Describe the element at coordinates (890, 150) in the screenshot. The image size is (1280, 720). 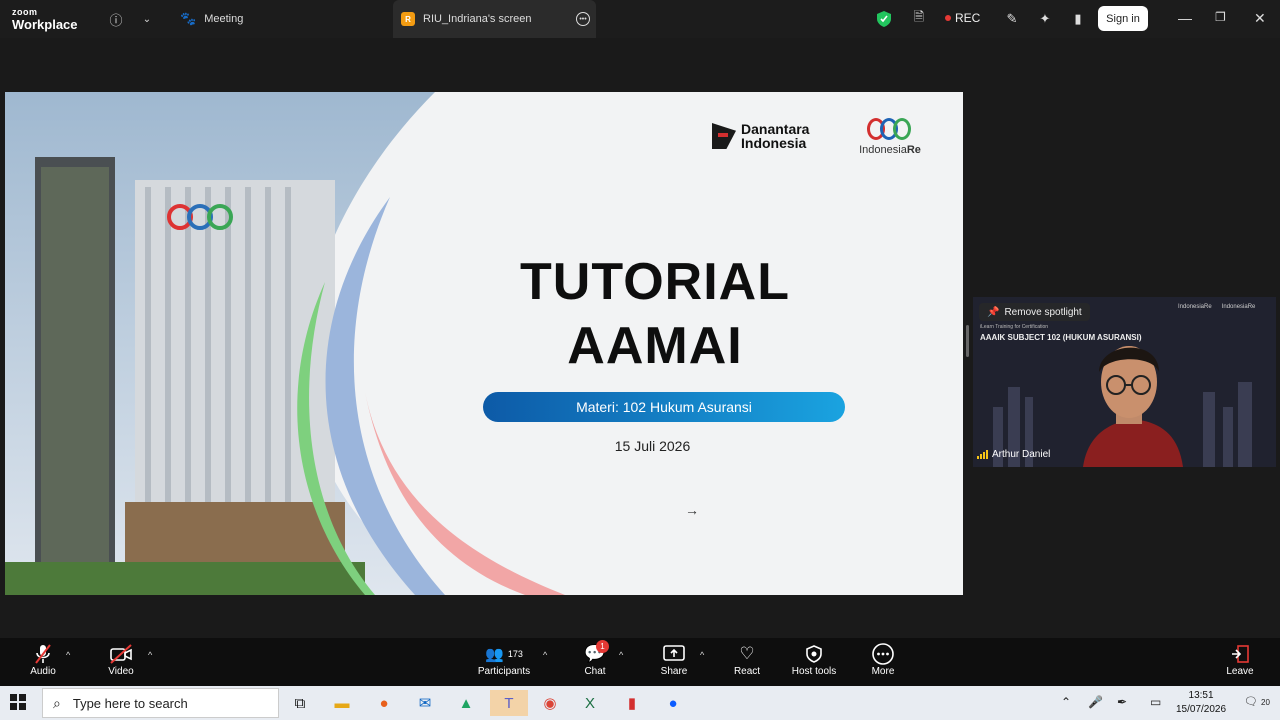
I see `indonesiare-label: IndonesiaRe` at that location.